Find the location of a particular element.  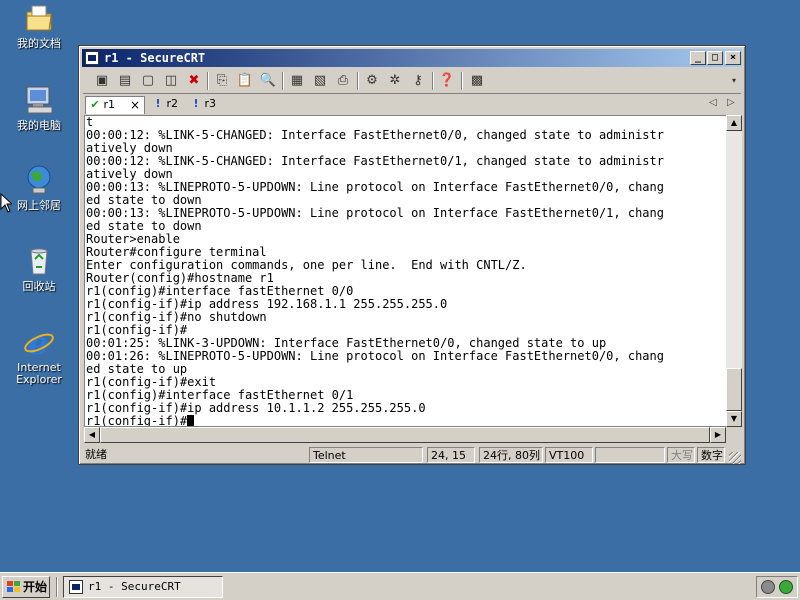

windows-logo-icon is located at coordinates (13, 587).